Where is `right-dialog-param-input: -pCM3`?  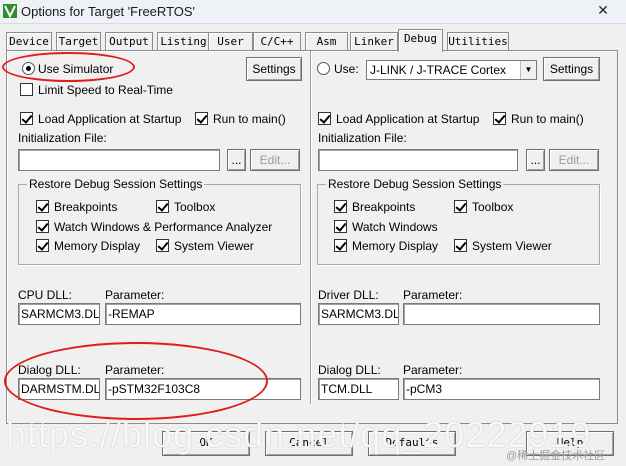
right-dialog-param-input: -pCM3 is located at coordinates (501, 389).